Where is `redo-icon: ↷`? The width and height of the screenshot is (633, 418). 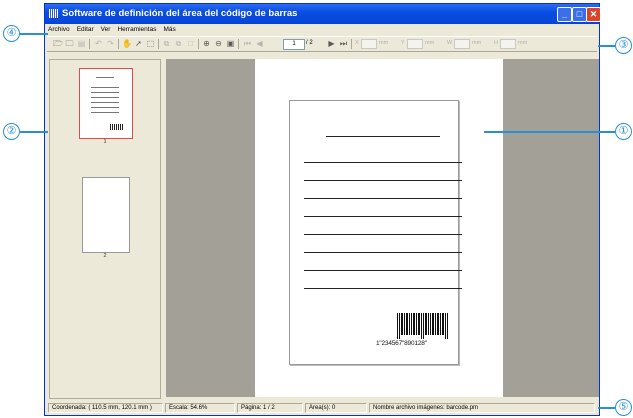 redo-icon: ↷ is located at coordinates (110, 43).